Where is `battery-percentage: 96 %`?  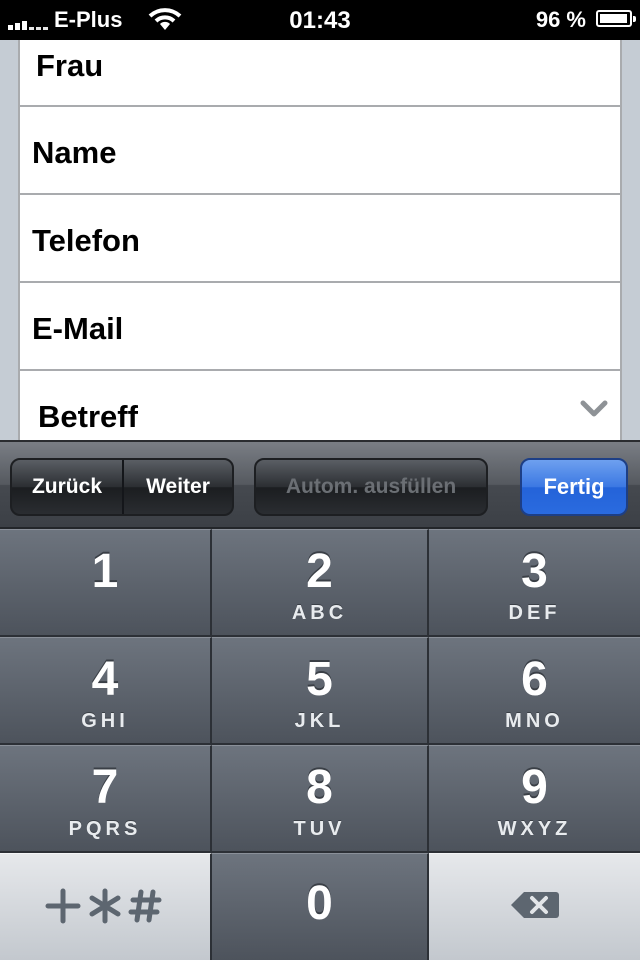 battery-percentage: 96 % is located at coordinates (560, 19).